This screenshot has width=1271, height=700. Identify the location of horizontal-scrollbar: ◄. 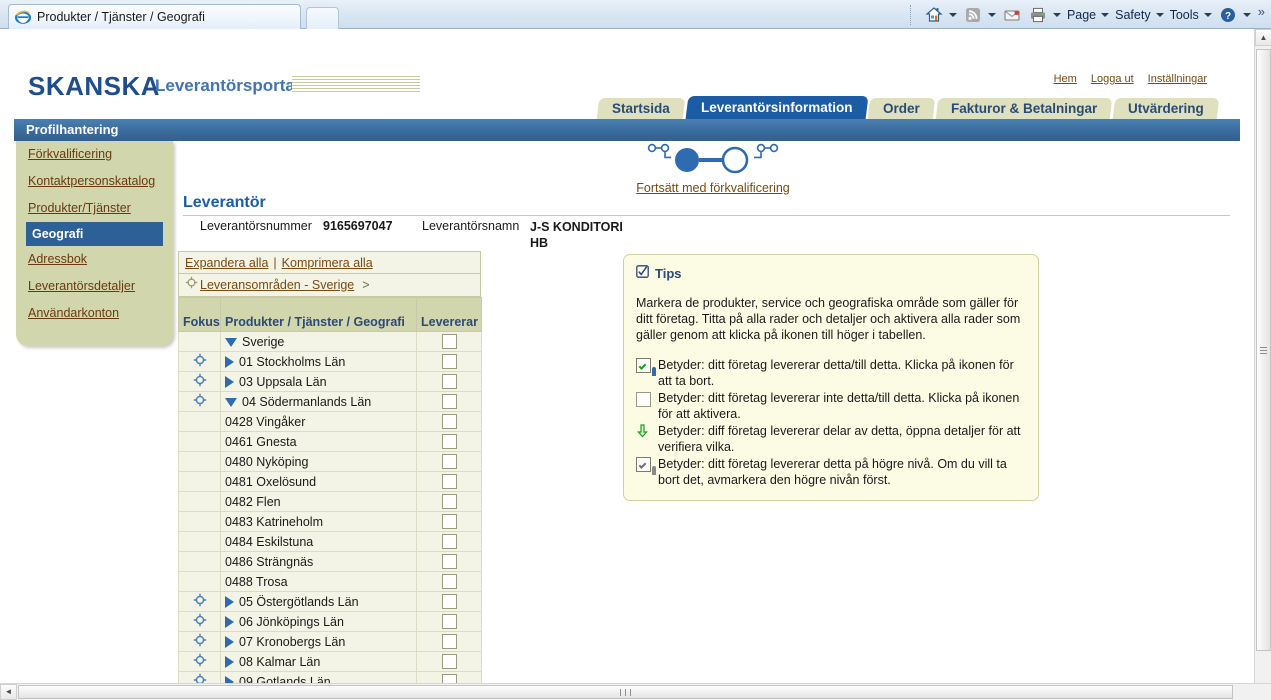
(635, 691).